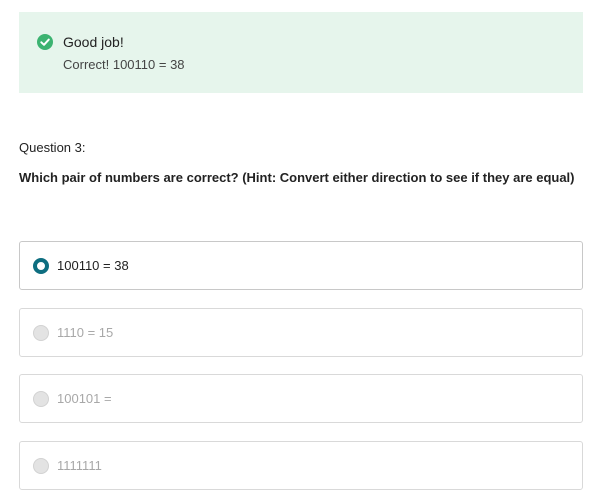  What do you see at coordinates (93, 265) in the screenshot?
I see `answer-option-label: 100110 = 38` at bounding box center [93, 265].